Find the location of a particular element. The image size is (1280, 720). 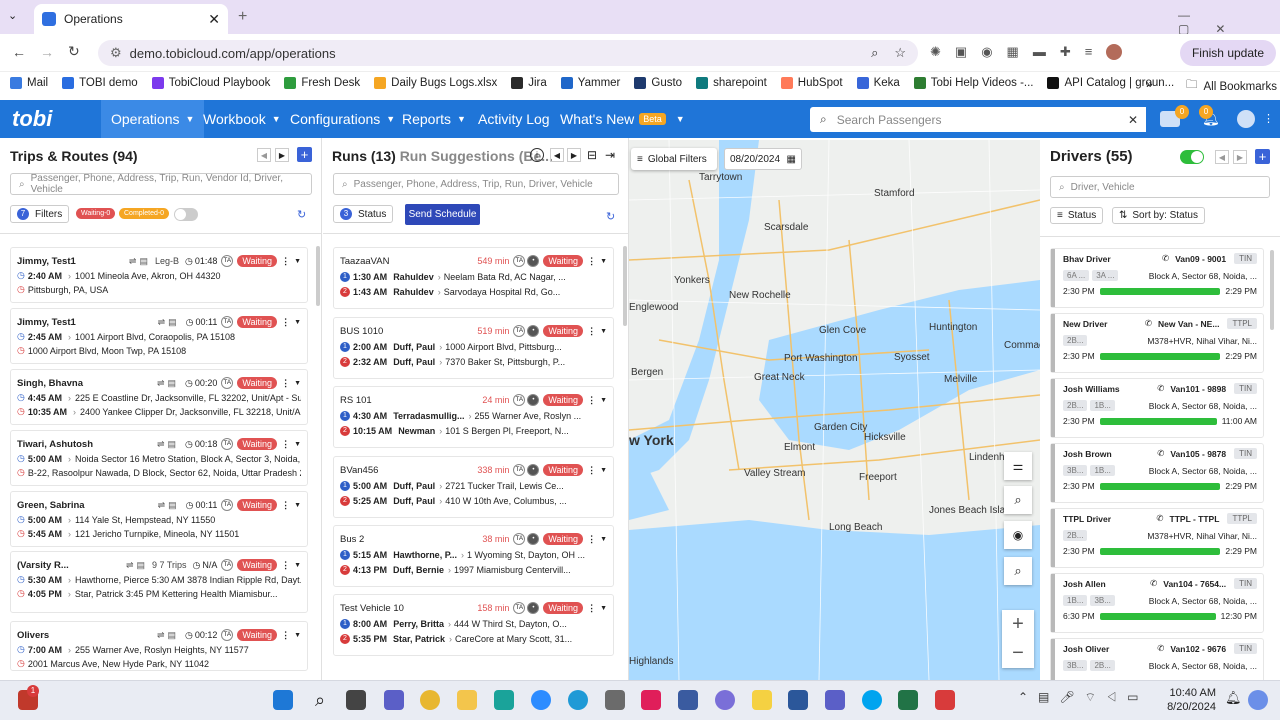

sort-button: ⇅ Sort by: Status is located at coordinates (1158, 215).